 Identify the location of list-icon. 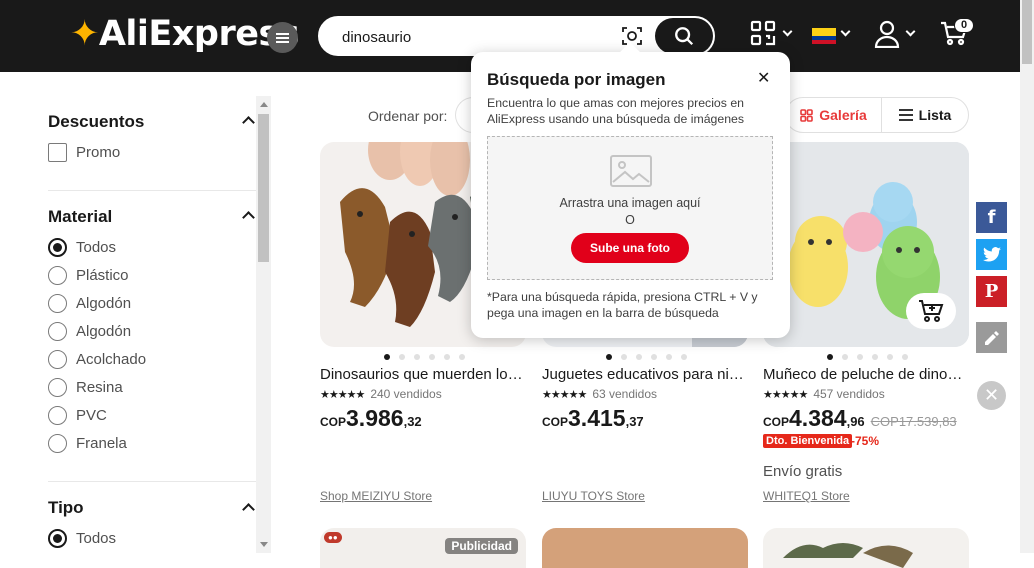
(905, 115).